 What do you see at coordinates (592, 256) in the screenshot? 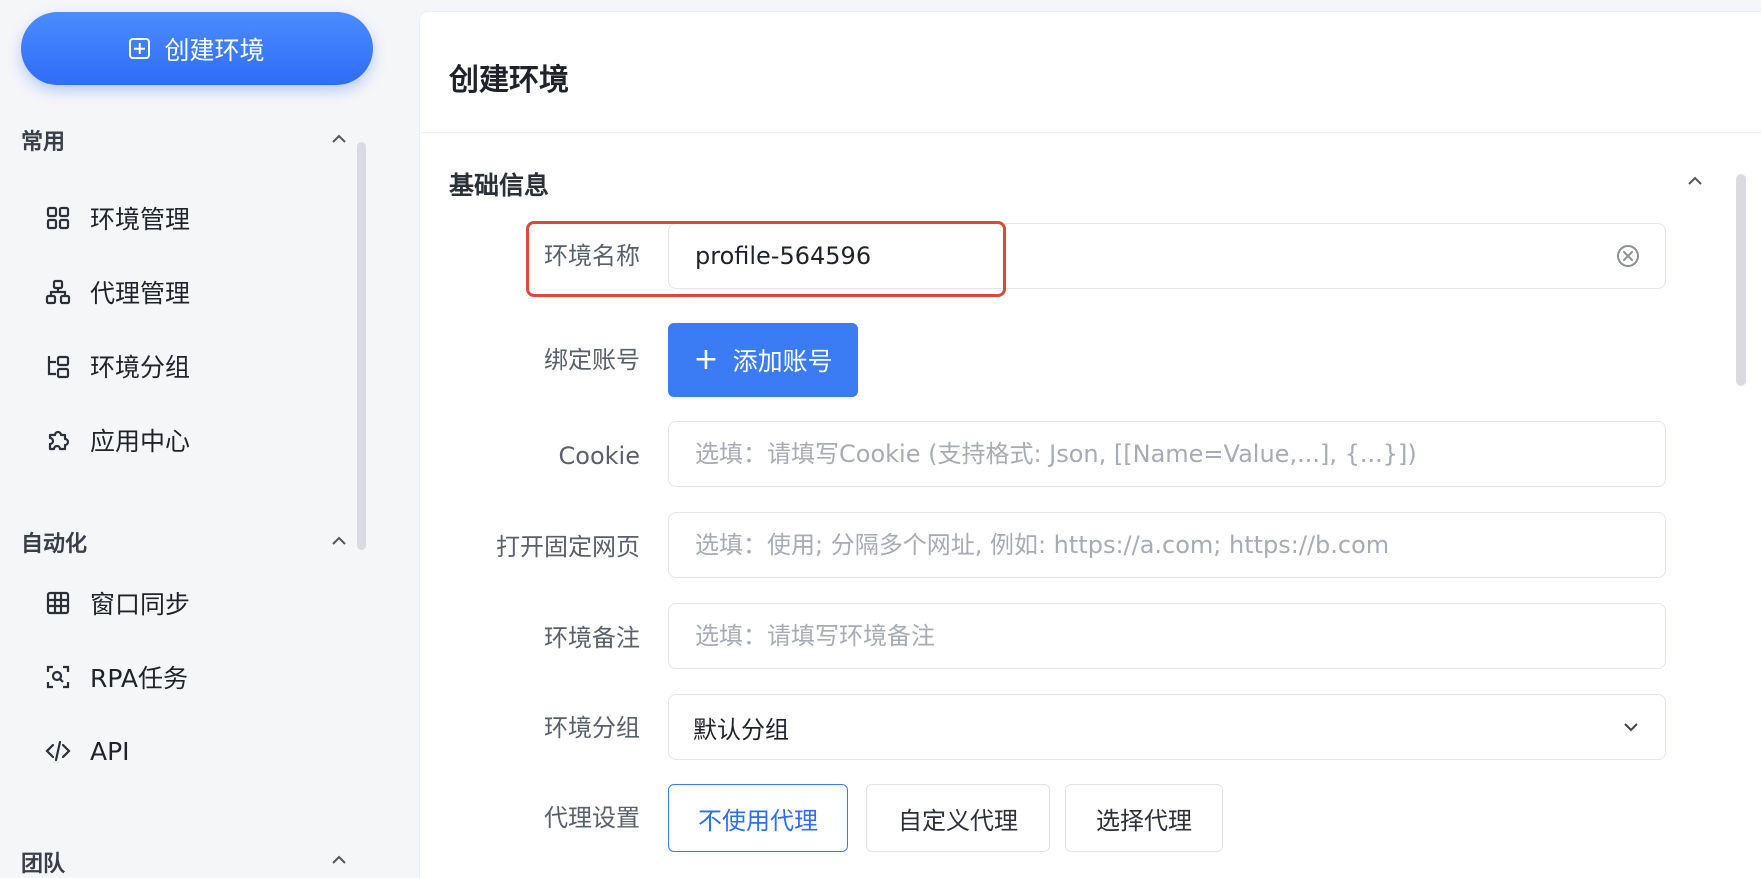
I see `name-label: 环境名称` at bounding box center [592, 256].